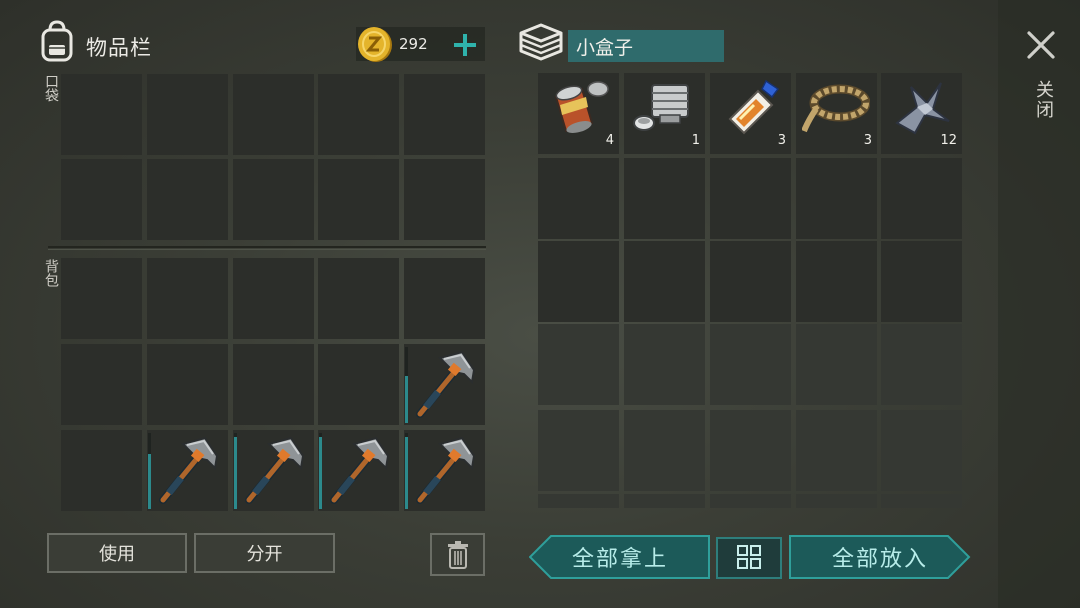  I want to click on glue-icon, so click(750, 107).